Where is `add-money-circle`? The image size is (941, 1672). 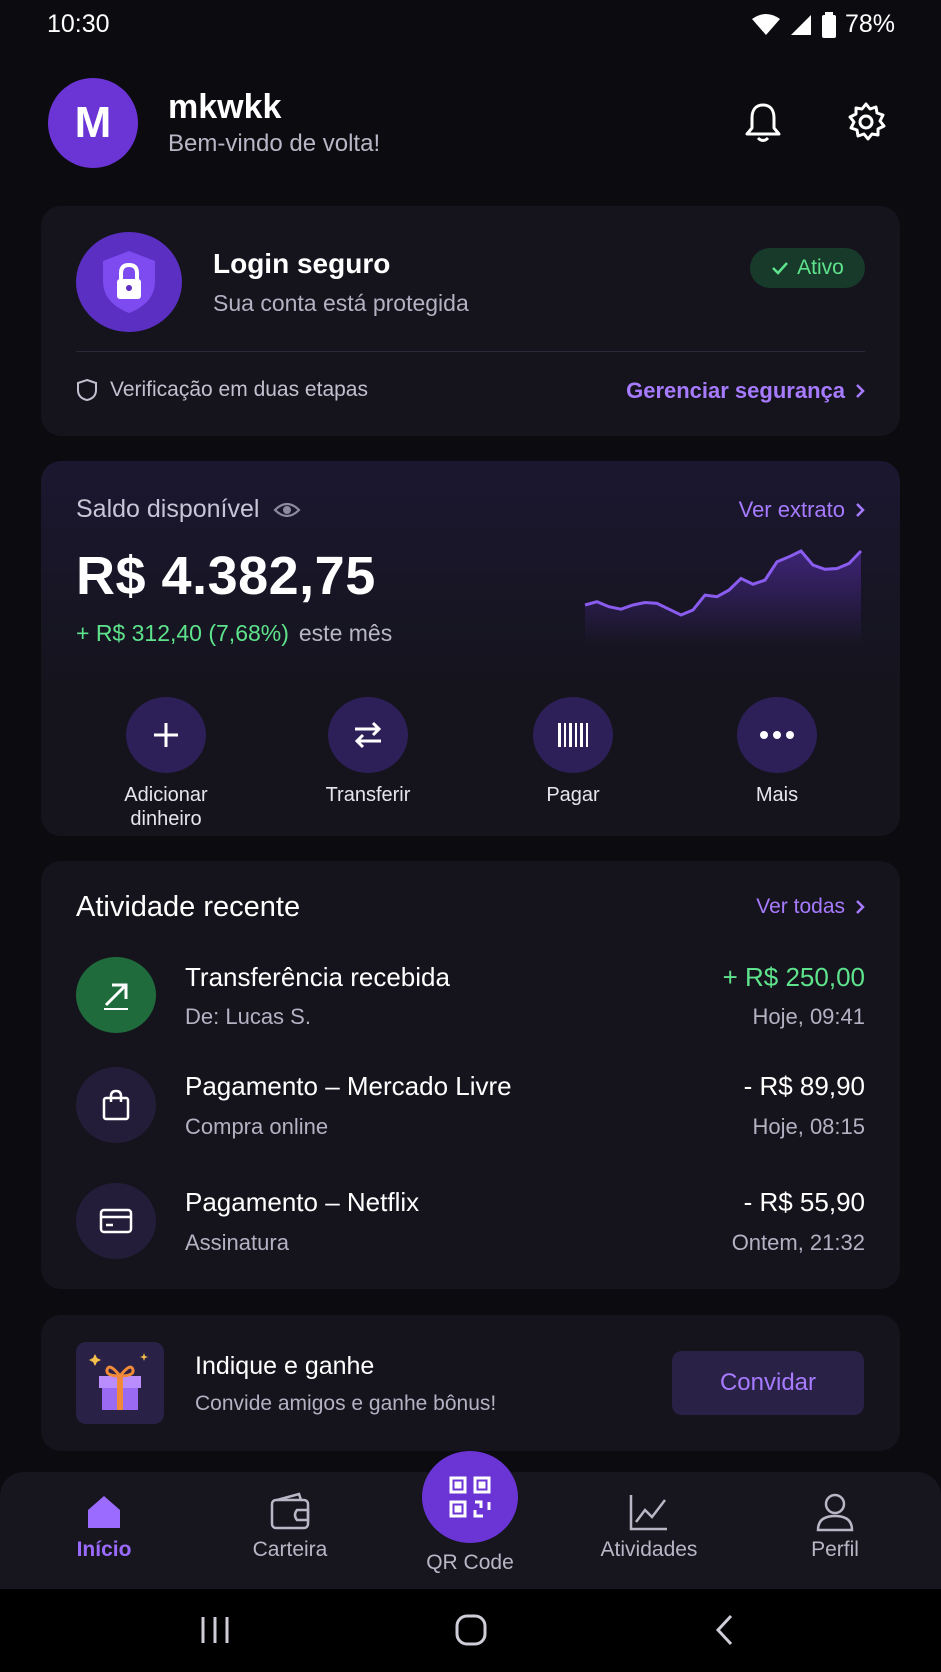 add-money-circle is located at coordinates (166, 735).